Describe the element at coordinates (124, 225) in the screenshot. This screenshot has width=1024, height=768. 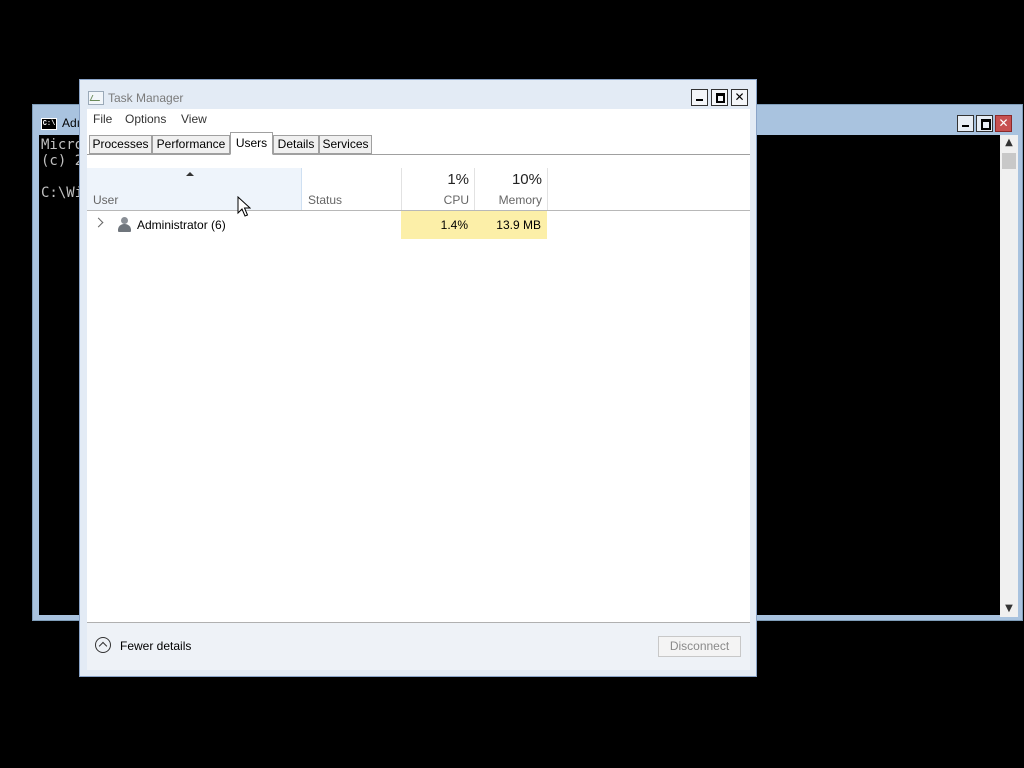
I see `user-icon` at that location.